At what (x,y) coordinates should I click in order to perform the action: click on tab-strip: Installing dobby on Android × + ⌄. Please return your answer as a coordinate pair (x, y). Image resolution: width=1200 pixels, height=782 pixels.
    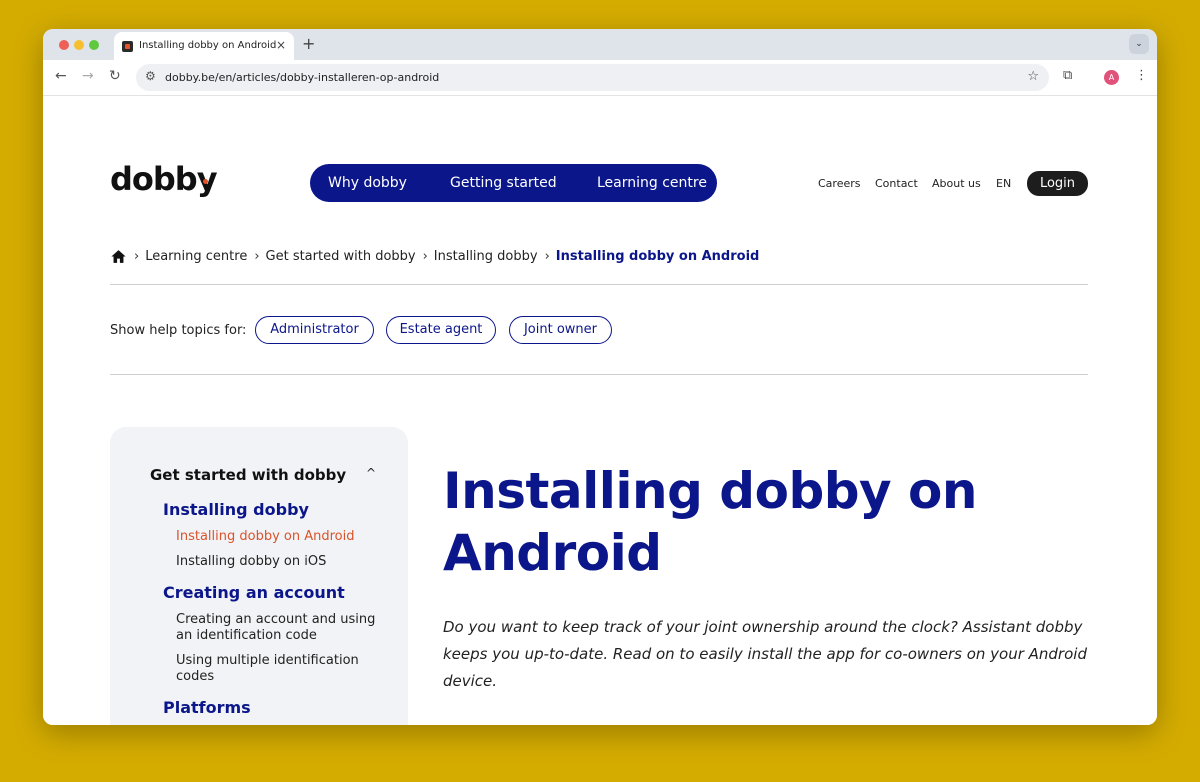
    Looking at the image, I should click on (600, 44).